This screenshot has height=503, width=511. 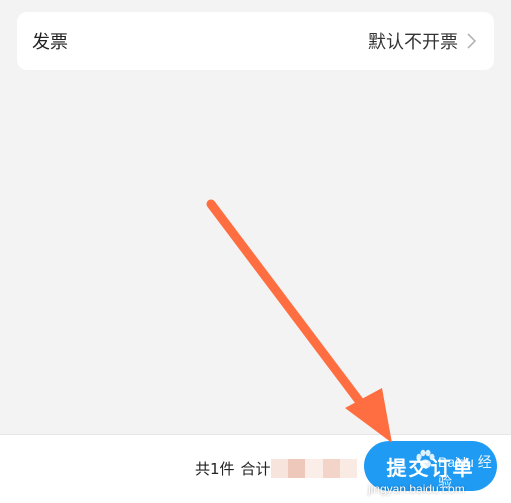 I want to click on checkout-bar: 共1件 合计: 提交订单, so click(x=255, y=468).